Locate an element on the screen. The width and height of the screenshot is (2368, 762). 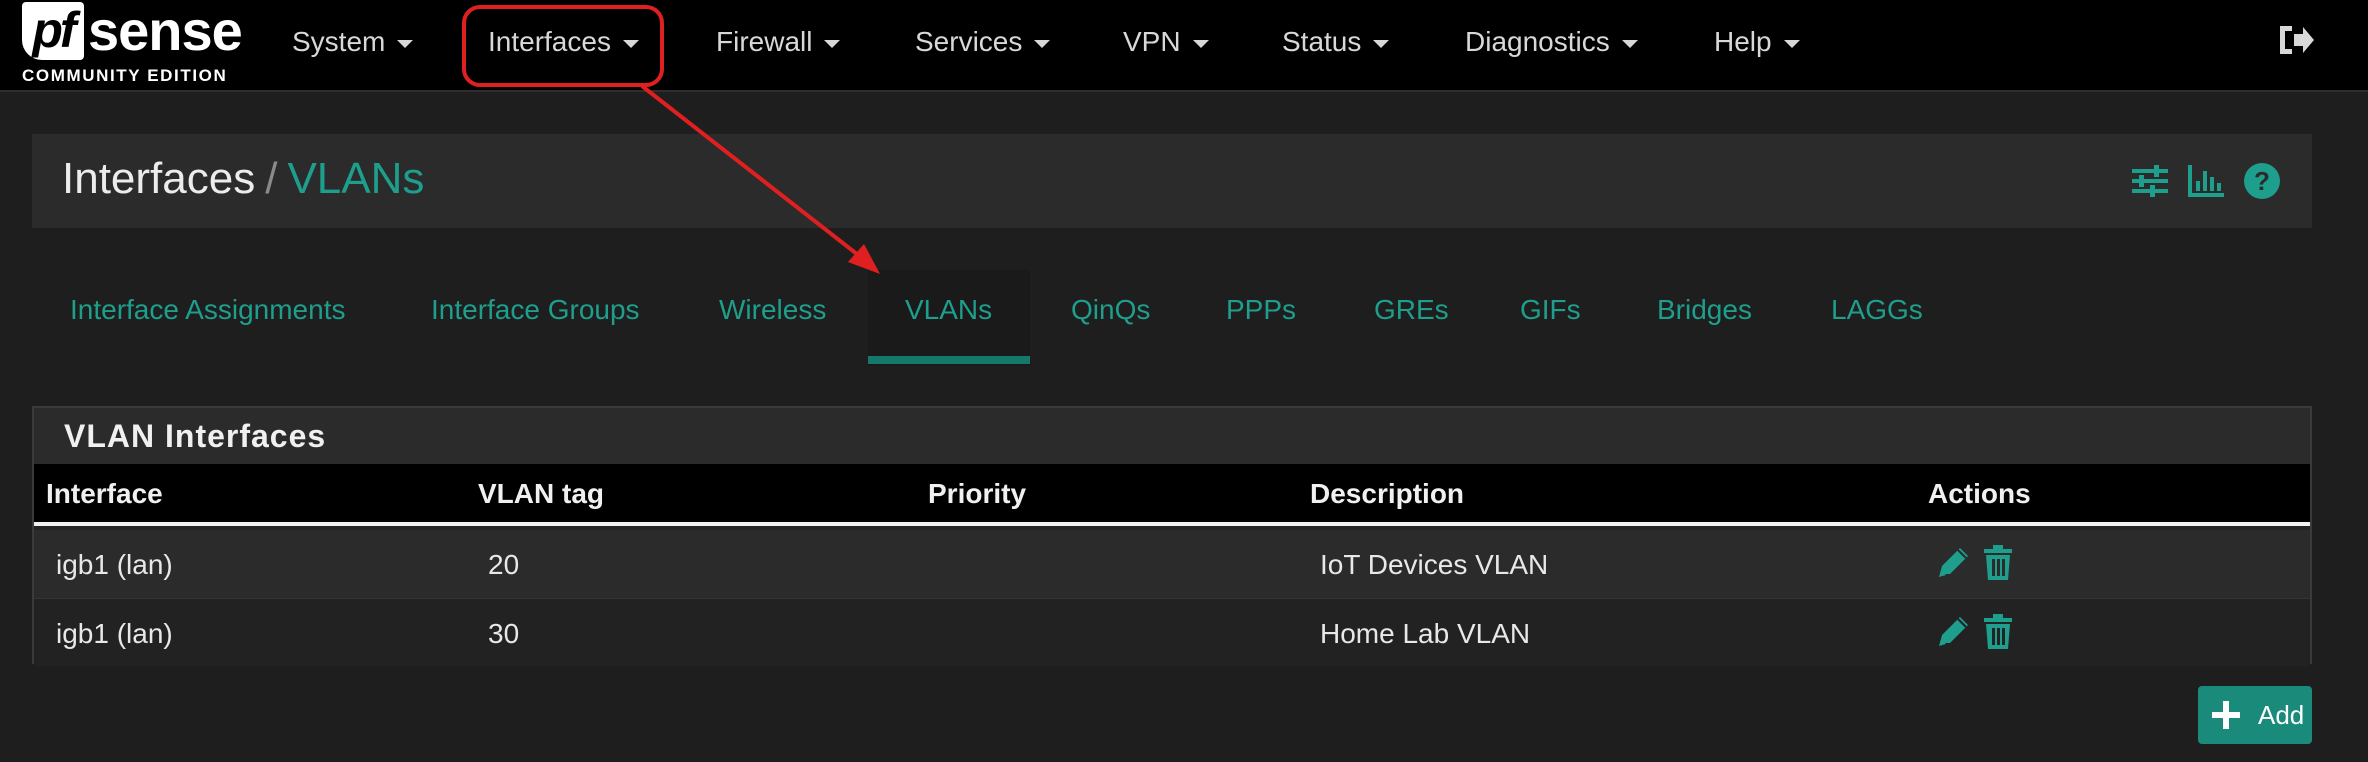
tab-vlans: VLANs is located at coordinates (948, 317).